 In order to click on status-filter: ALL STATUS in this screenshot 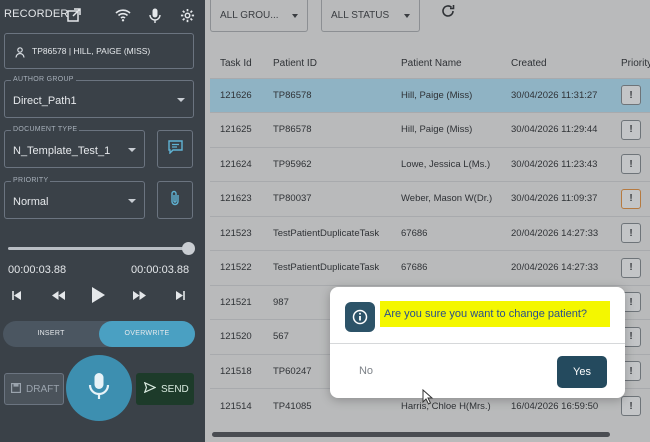, I will do `click(370, 16)`.